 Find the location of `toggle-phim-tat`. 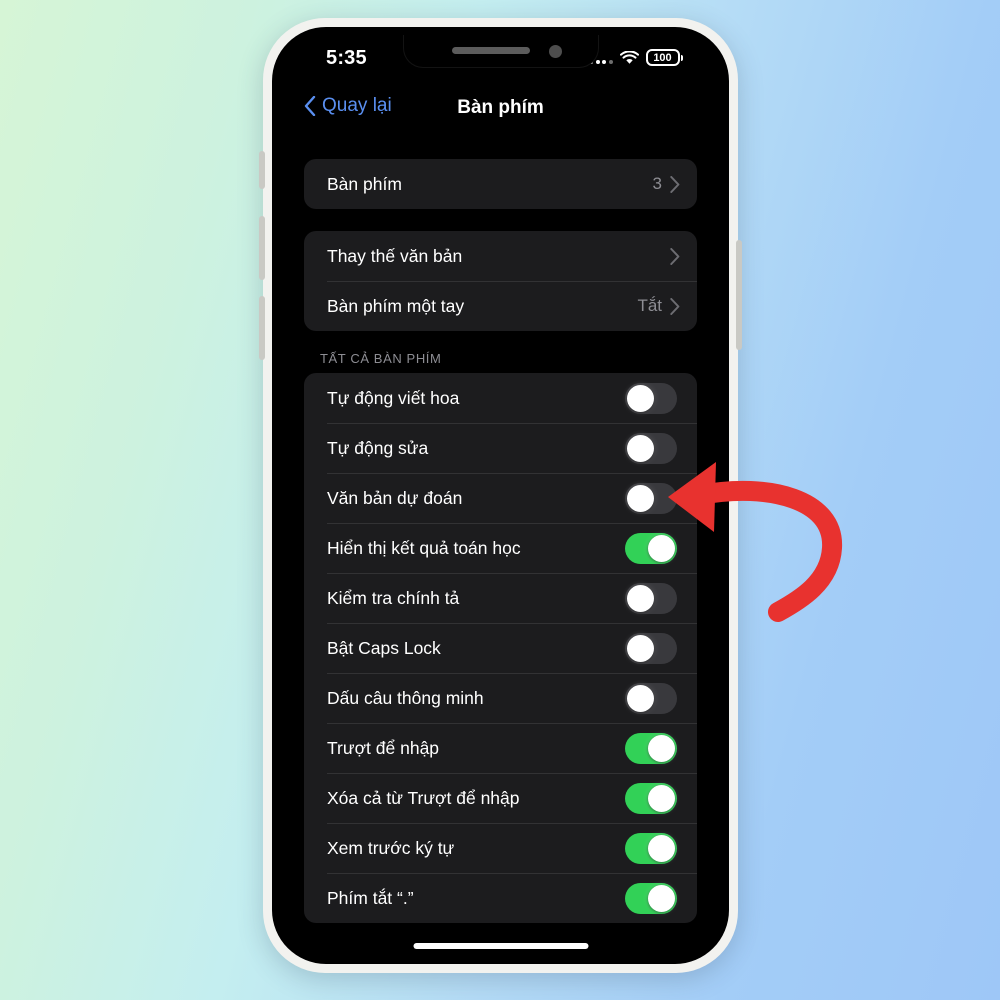

toggle-phim-tat is located at coordinates (651, 898).